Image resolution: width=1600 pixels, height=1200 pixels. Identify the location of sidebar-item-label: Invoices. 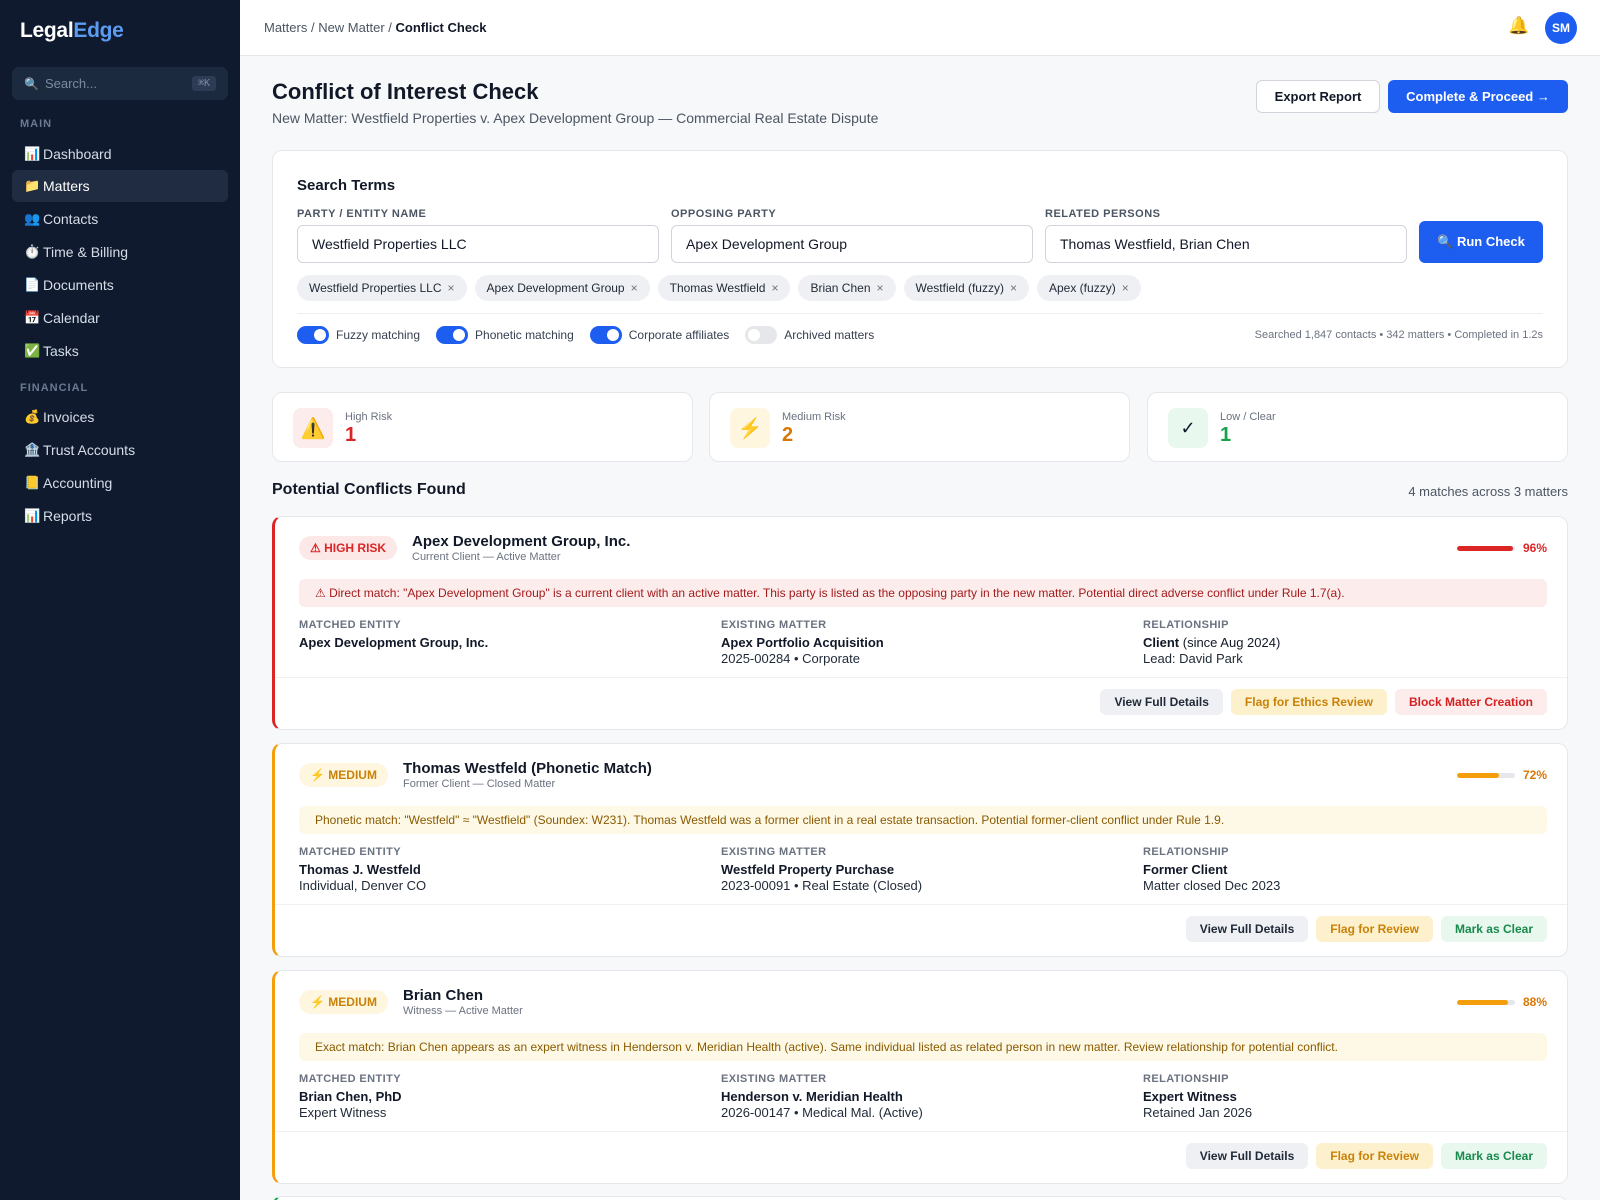
(69, 417).